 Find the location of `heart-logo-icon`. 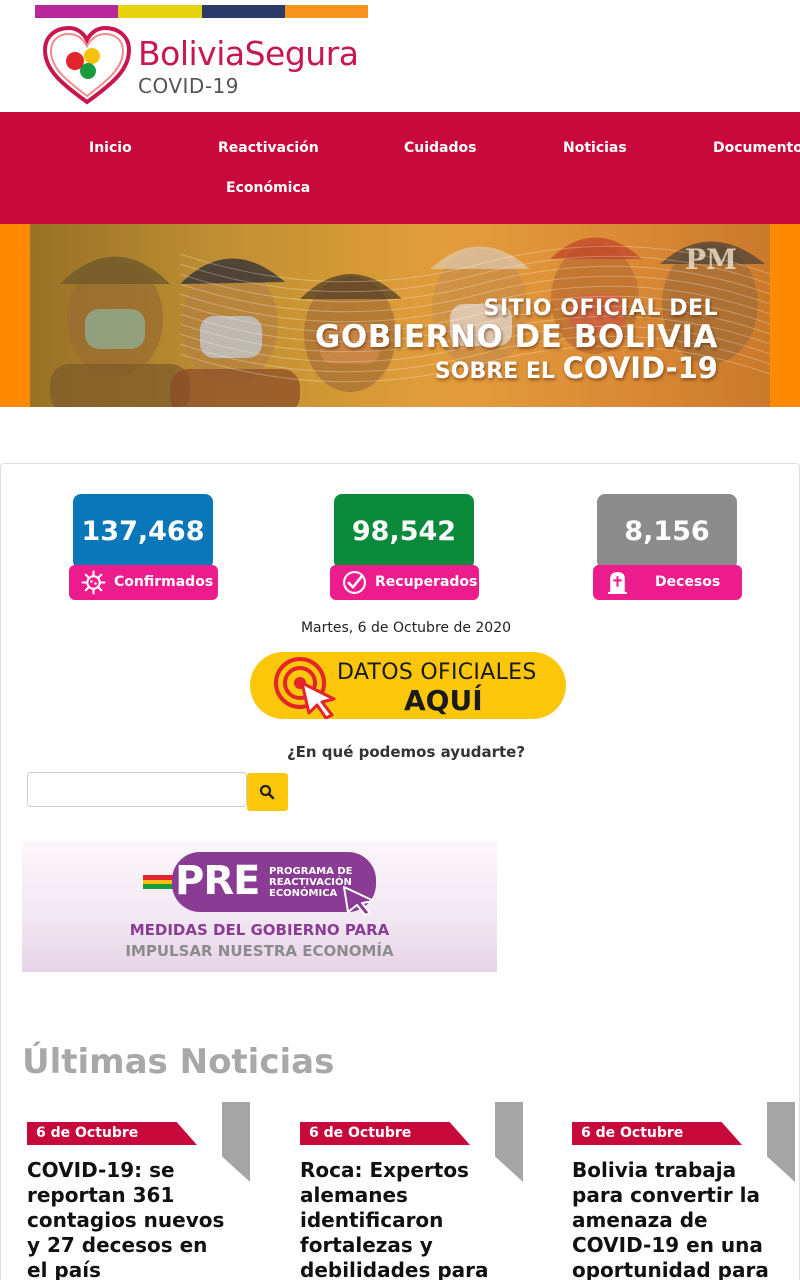

heart-logo-icon is located at coordinates (87, 65).